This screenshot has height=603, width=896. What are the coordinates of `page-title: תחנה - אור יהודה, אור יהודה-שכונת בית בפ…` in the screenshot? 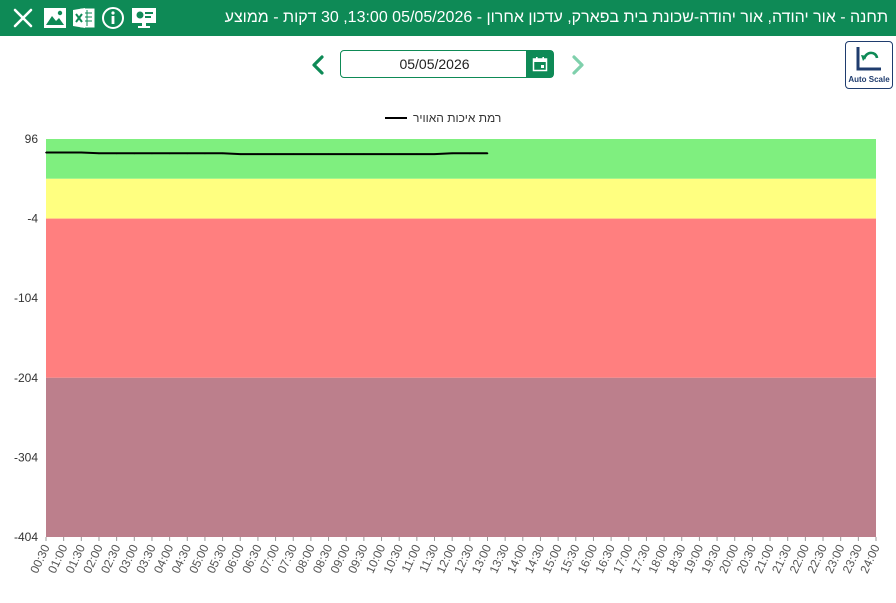 It's located at (556, 17).